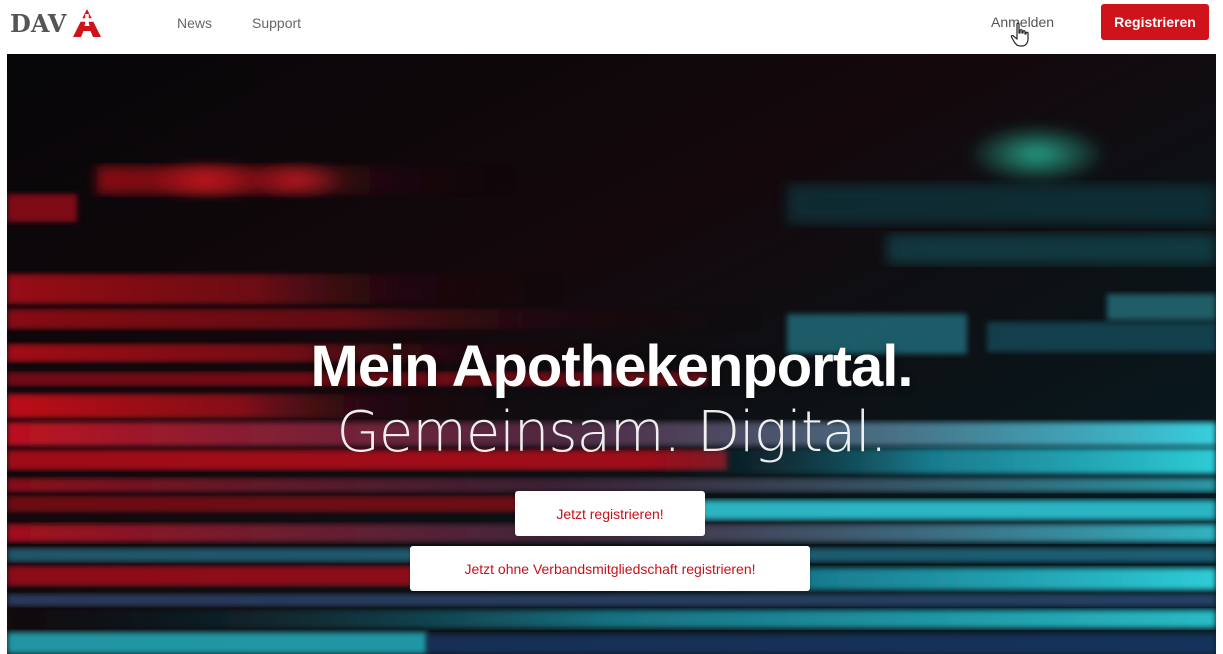  I want to click on apotheke-a-icon, so click(87, 23).